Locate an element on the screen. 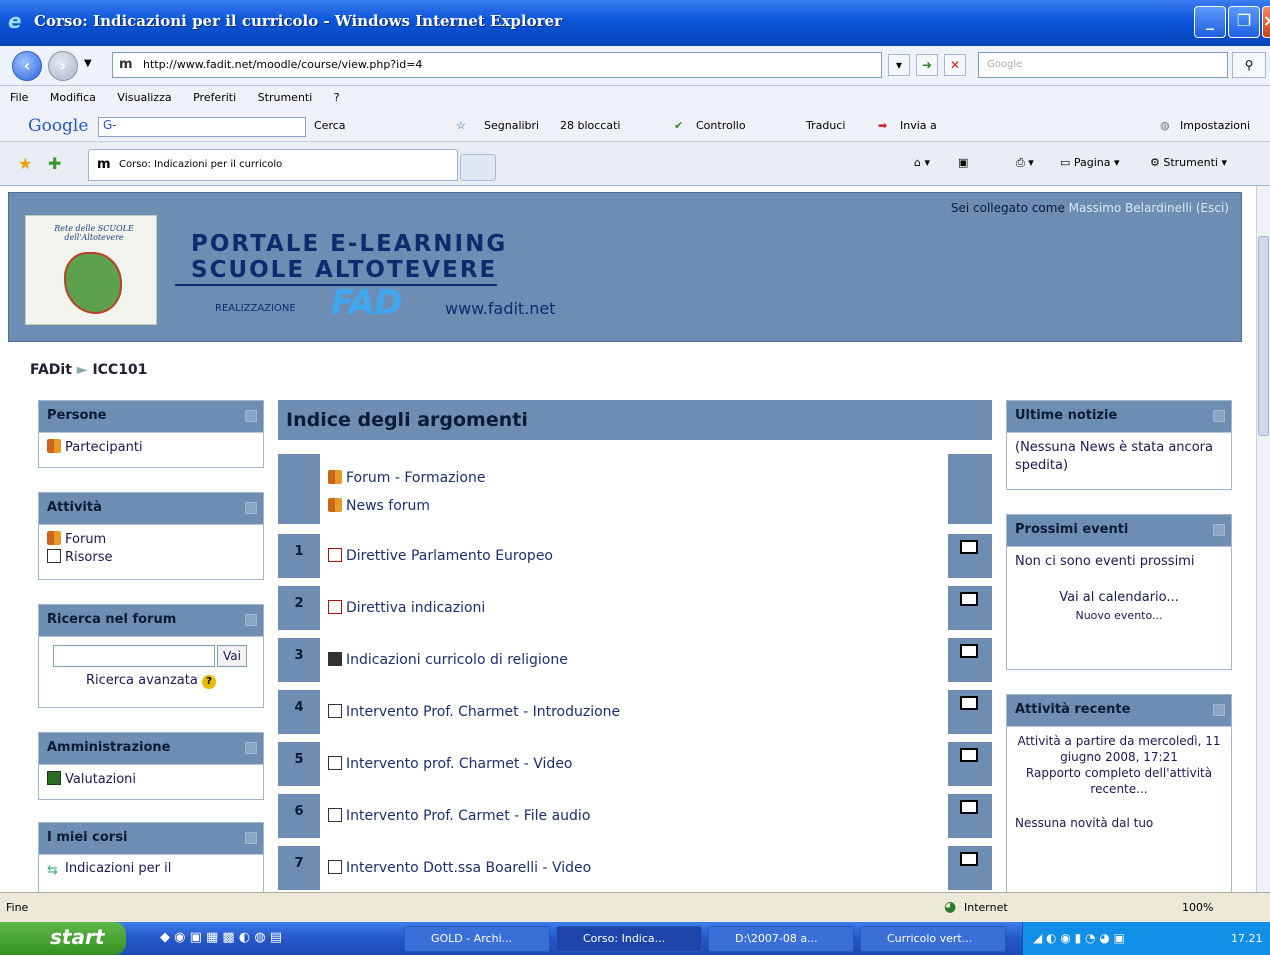  forum-search-button: Vai is located at coordinates (232, 656).